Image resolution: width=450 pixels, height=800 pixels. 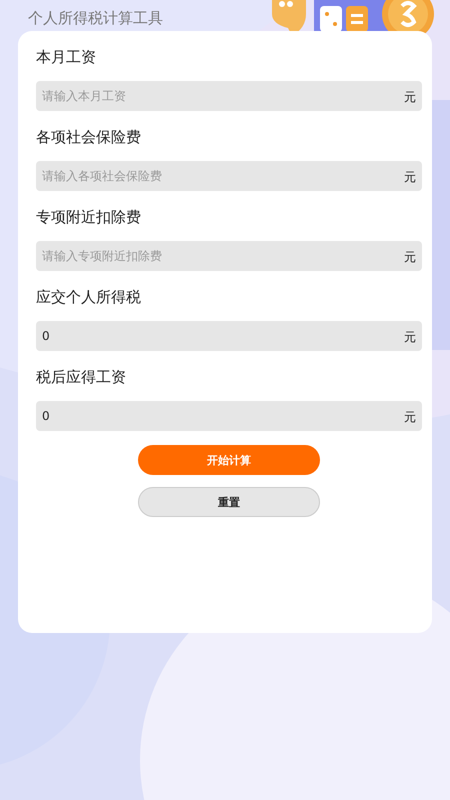 I want to click on page-title: 个人所得税计算工具, so click(x=95, y=18).